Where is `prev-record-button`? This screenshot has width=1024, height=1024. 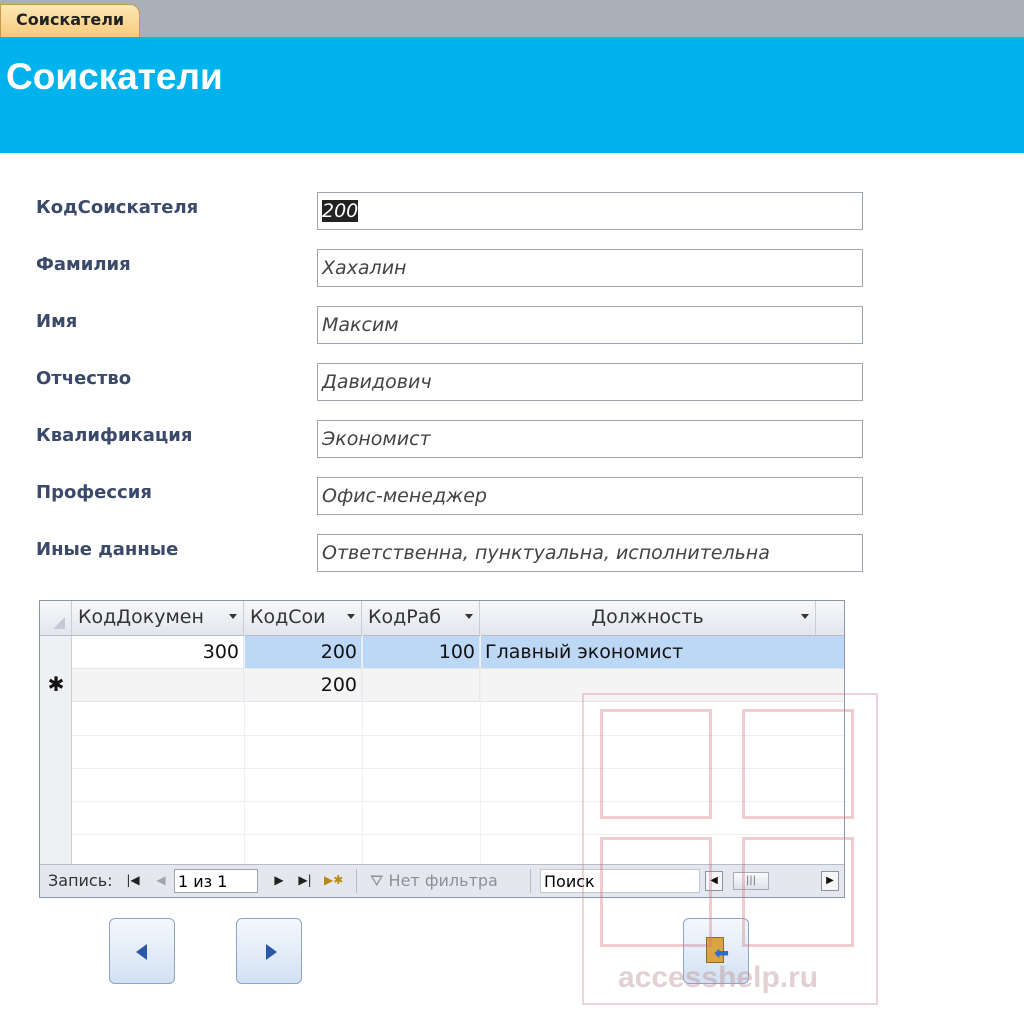 prev-record-button is located at coordinates (142, 951).